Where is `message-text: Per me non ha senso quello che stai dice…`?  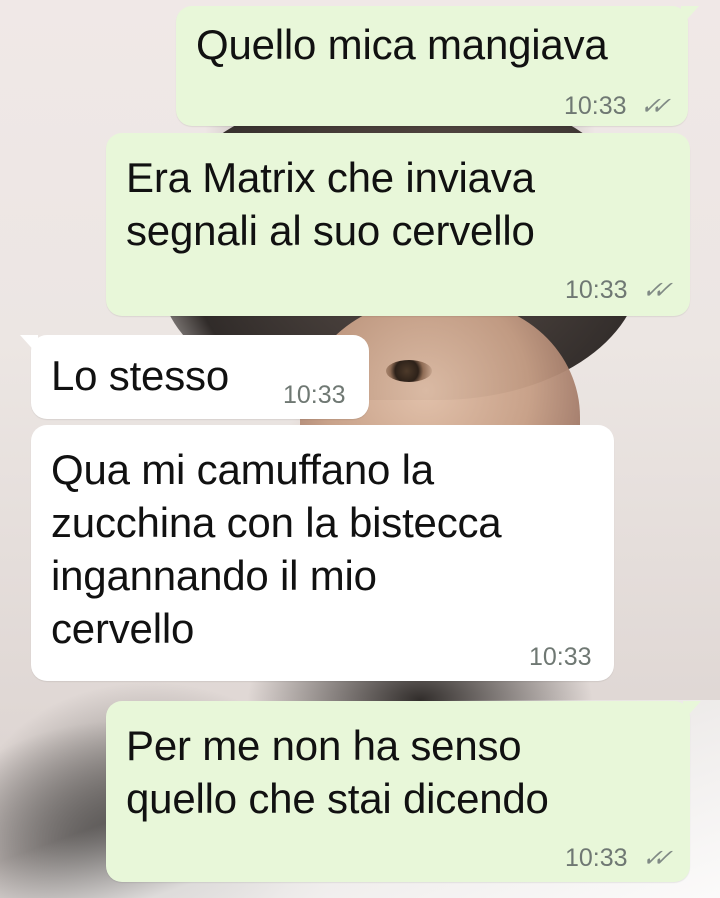
message-text: Per me non ha senso quello che stai dice… is located at coordinates (337, 772).